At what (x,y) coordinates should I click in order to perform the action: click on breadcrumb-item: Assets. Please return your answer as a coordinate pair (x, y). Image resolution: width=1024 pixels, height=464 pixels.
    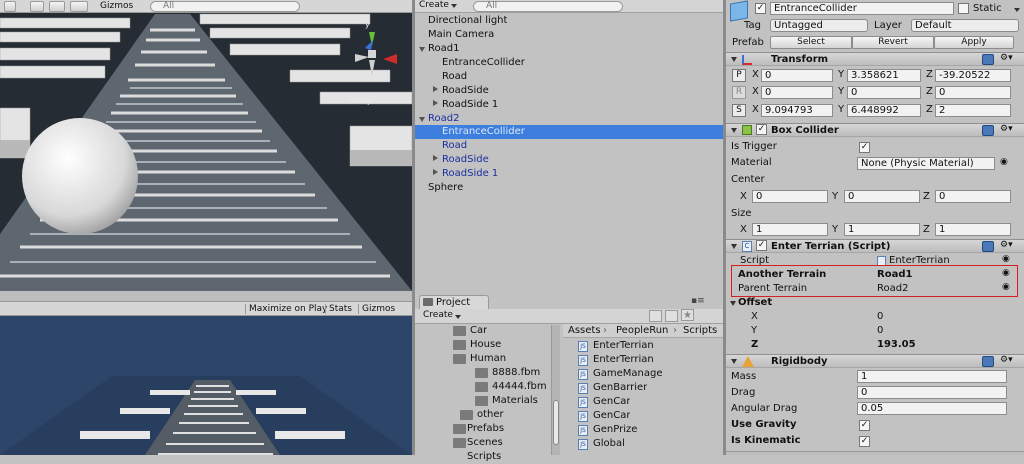
    Looking at the image, I should click on (584, 330).